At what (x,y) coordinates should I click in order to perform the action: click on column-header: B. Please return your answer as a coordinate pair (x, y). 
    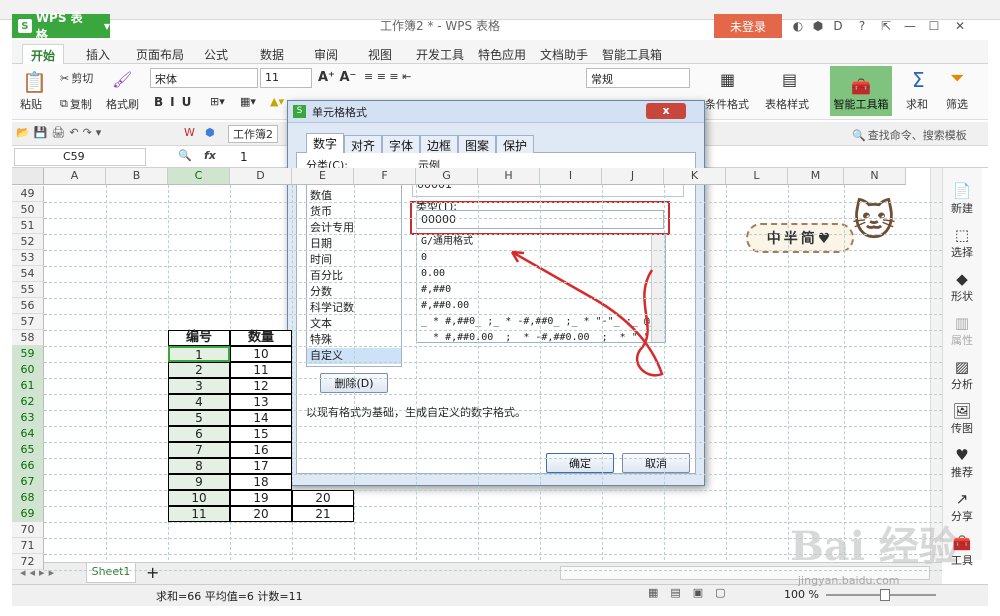
    Looking at the image, I should click on (137, 176).